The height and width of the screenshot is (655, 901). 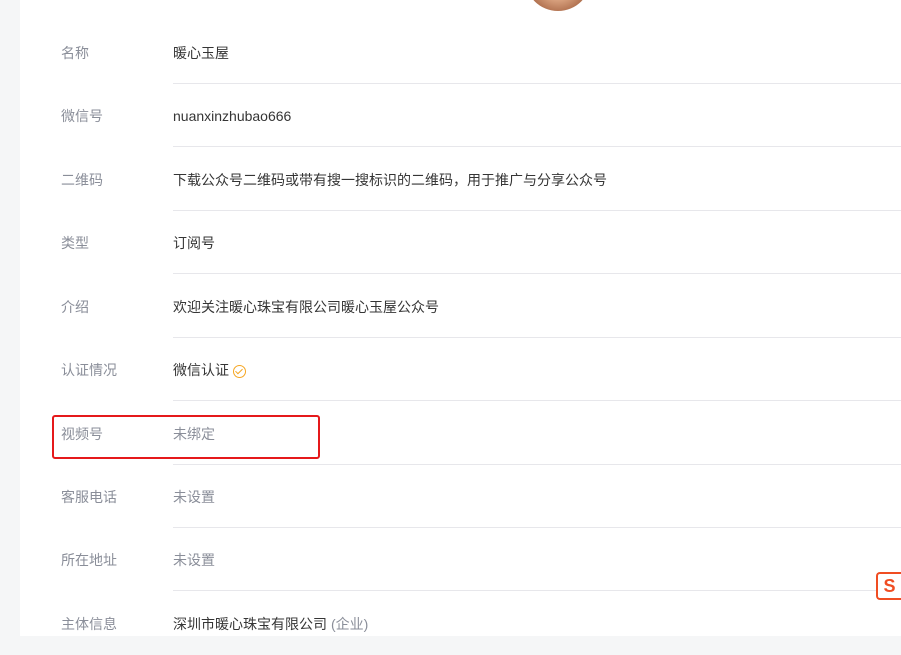 What do you see at coordinates (75, 307) in the screenshot?
I see `row-label: 介绍` at bounding box center [75, 307].